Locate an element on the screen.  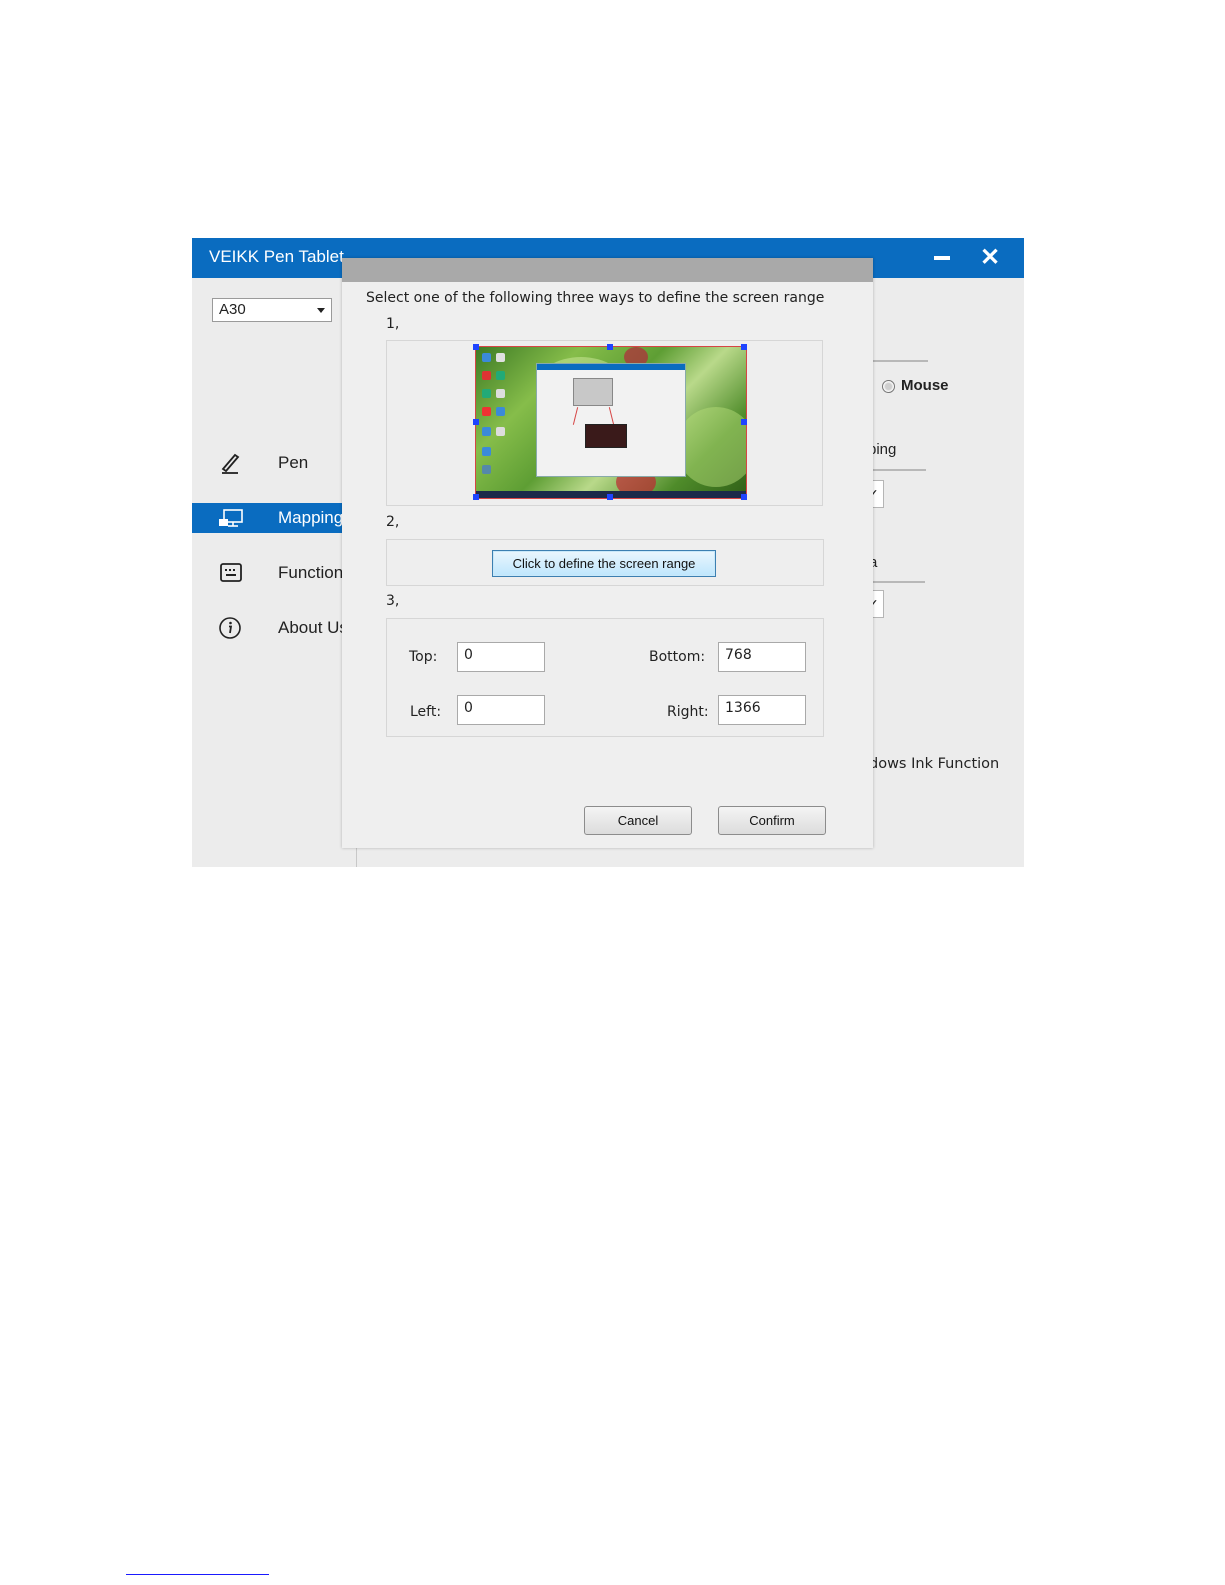
windows-ink-label: dows Ink Function is located at coordinates (934, 764).